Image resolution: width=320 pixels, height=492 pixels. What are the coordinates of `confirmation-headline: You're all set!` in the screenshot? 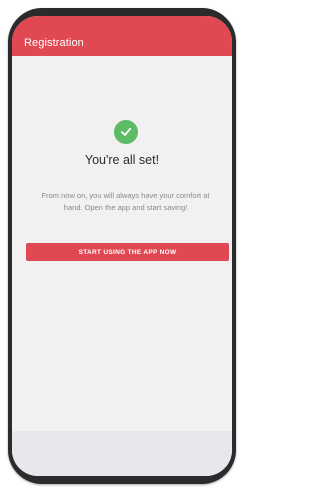 It's located at (122, 160).